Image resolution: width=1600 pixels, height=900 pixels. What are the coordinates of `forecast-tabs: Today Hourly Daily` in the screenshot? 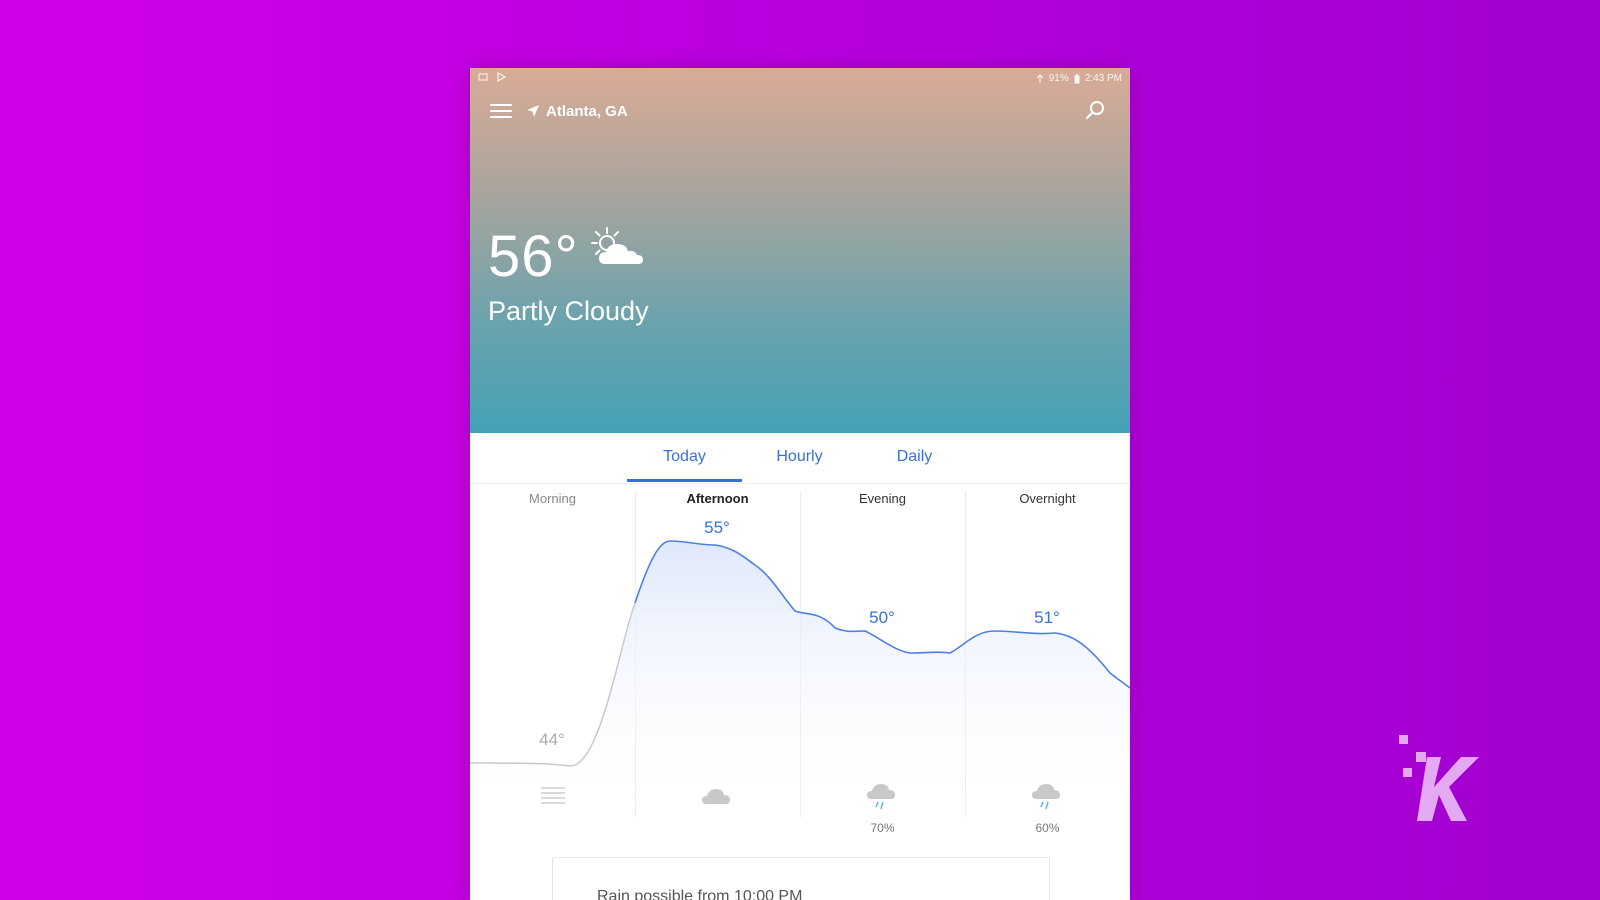 It's located at (800, 458).